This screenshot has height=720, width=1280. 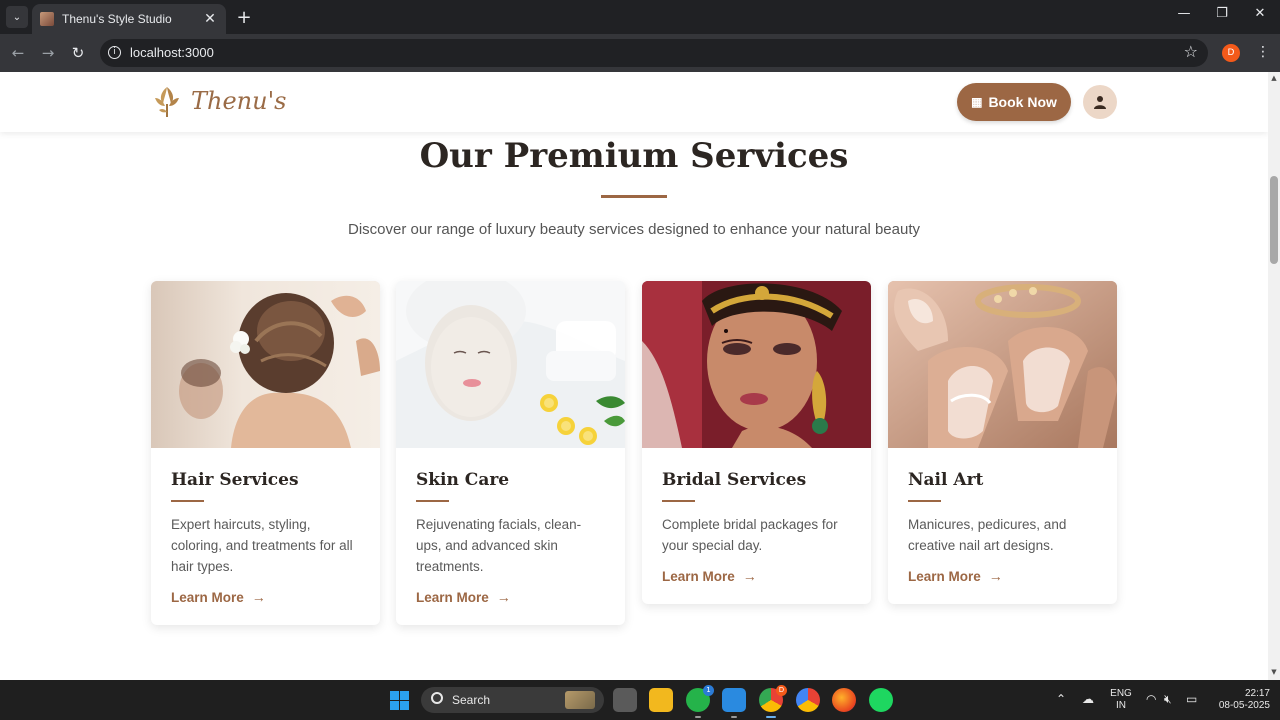 What do you see at coordinates (756, 364) in the screenshot?
I see `bridal-services-image` at bounding box center [756, 364].